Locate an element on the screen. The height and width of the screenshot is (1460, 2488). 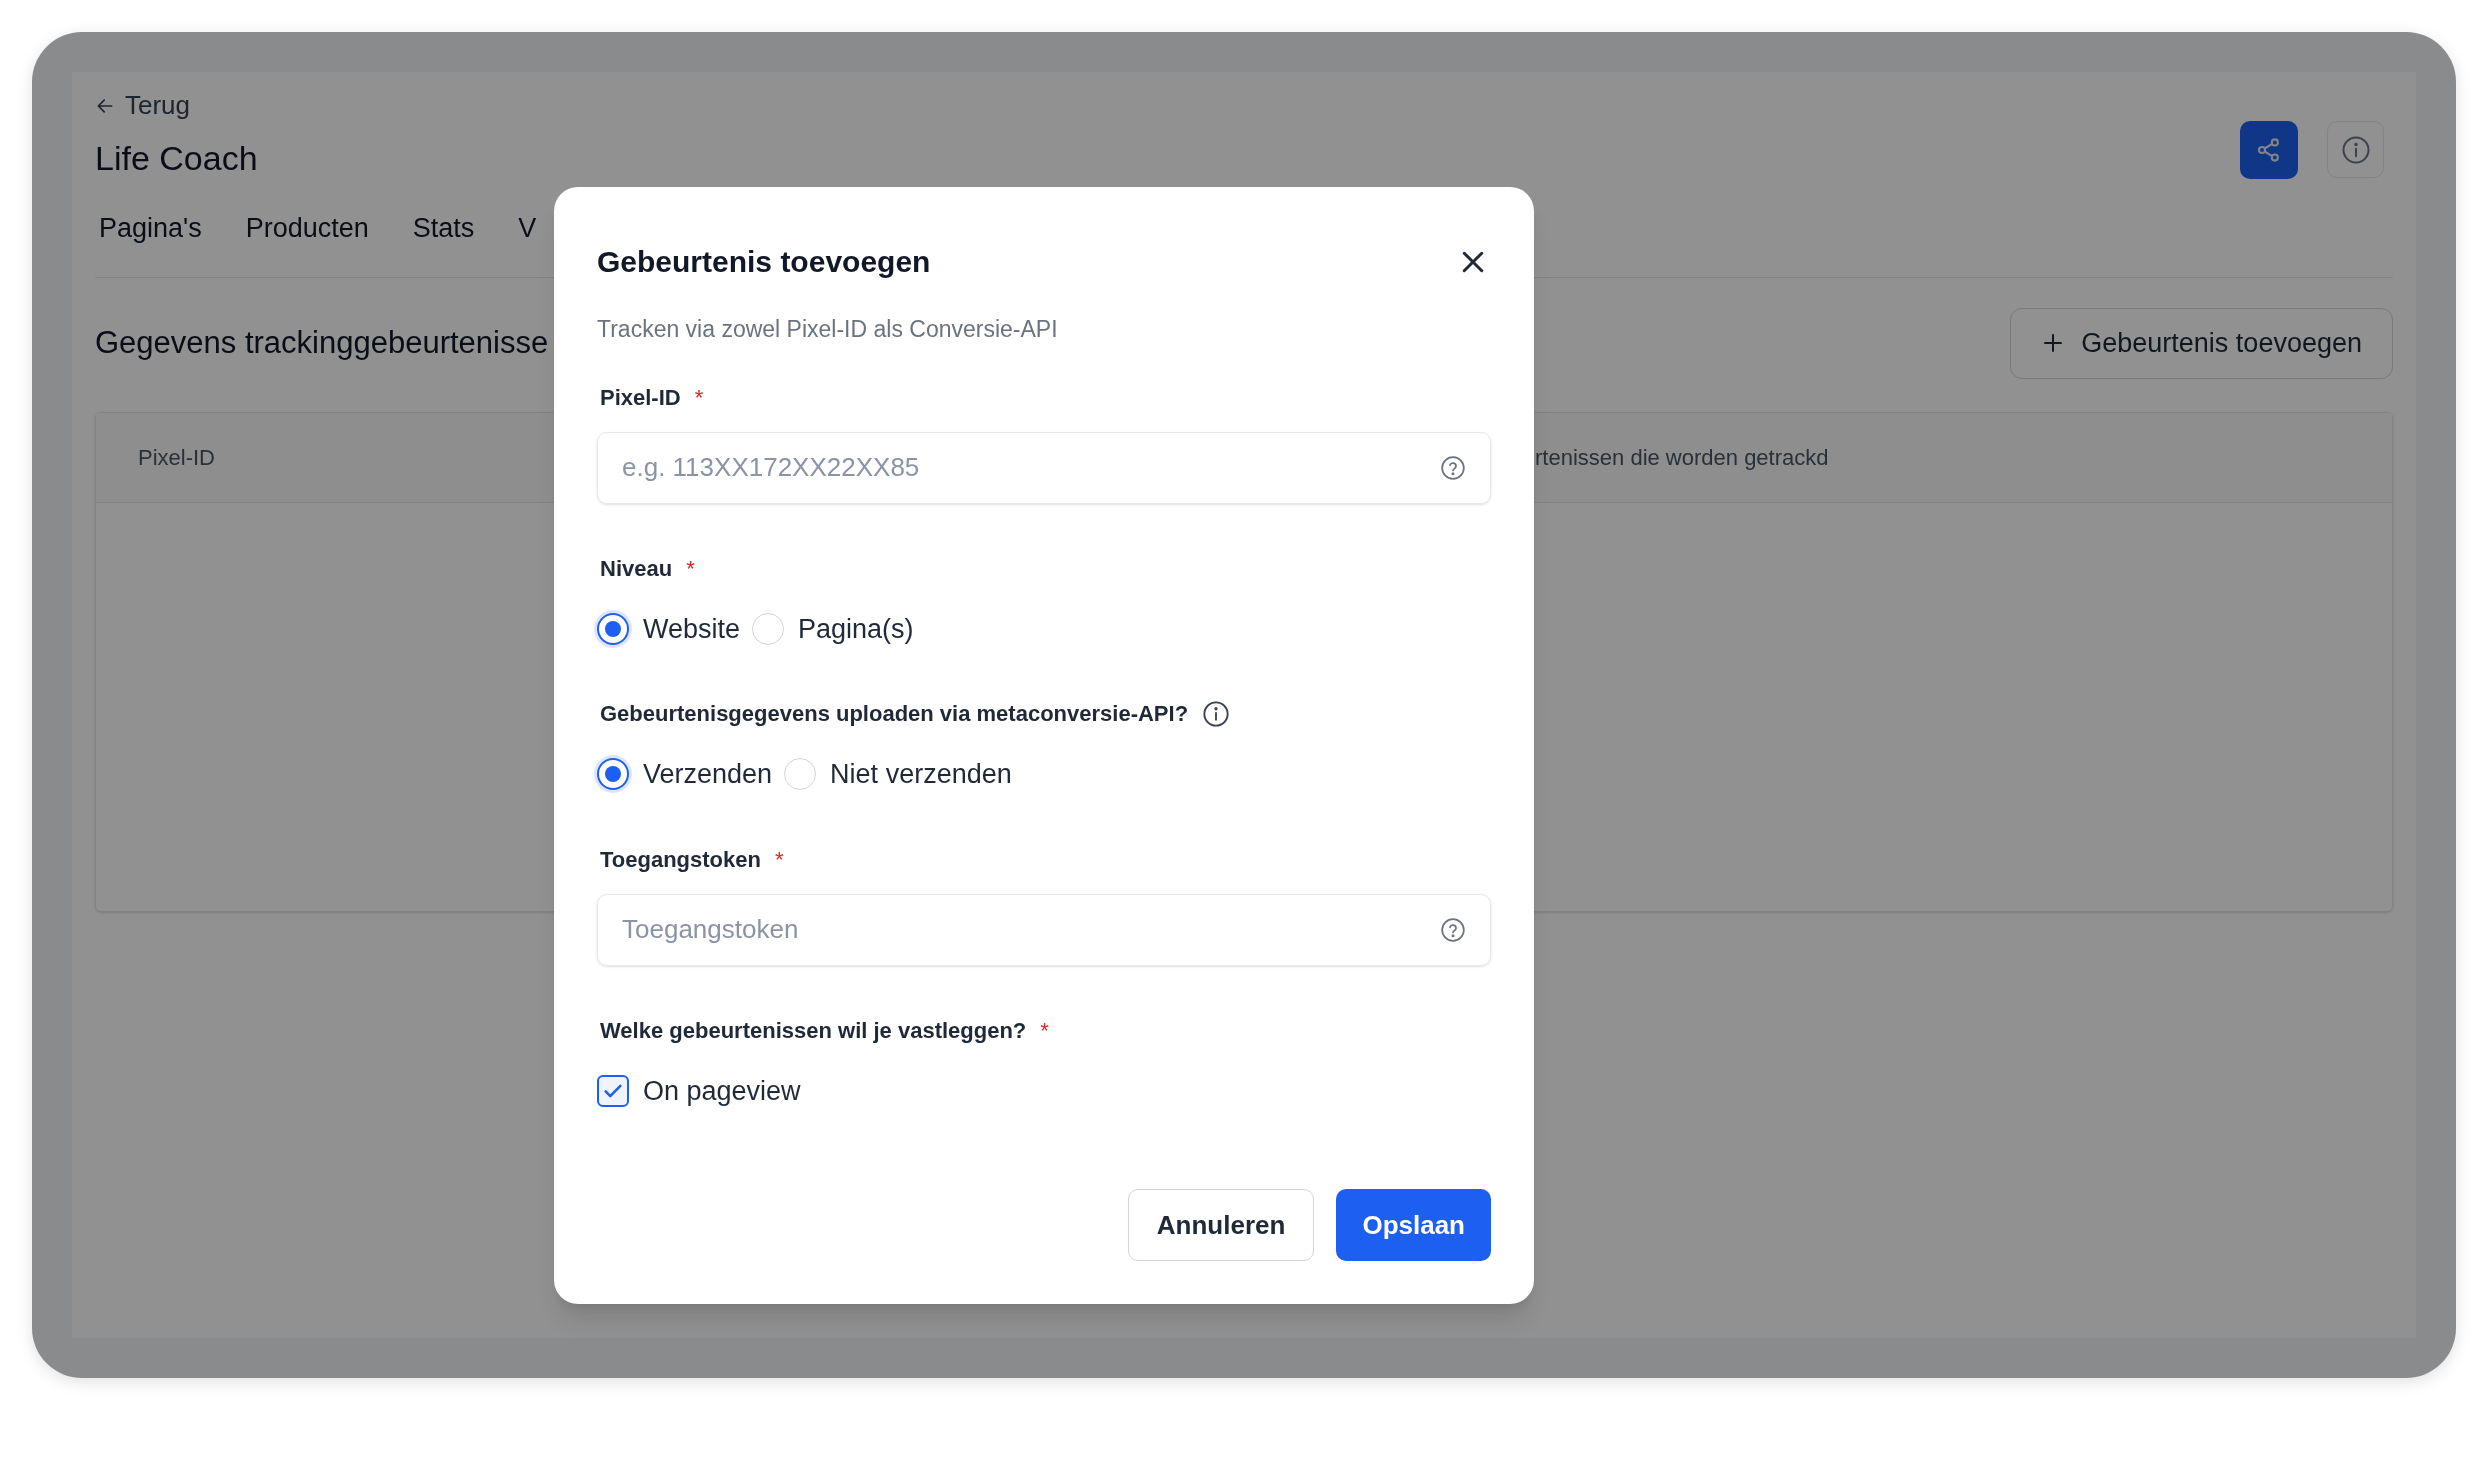
column-header: Pixel-ID is located at coordinates (176, 457).